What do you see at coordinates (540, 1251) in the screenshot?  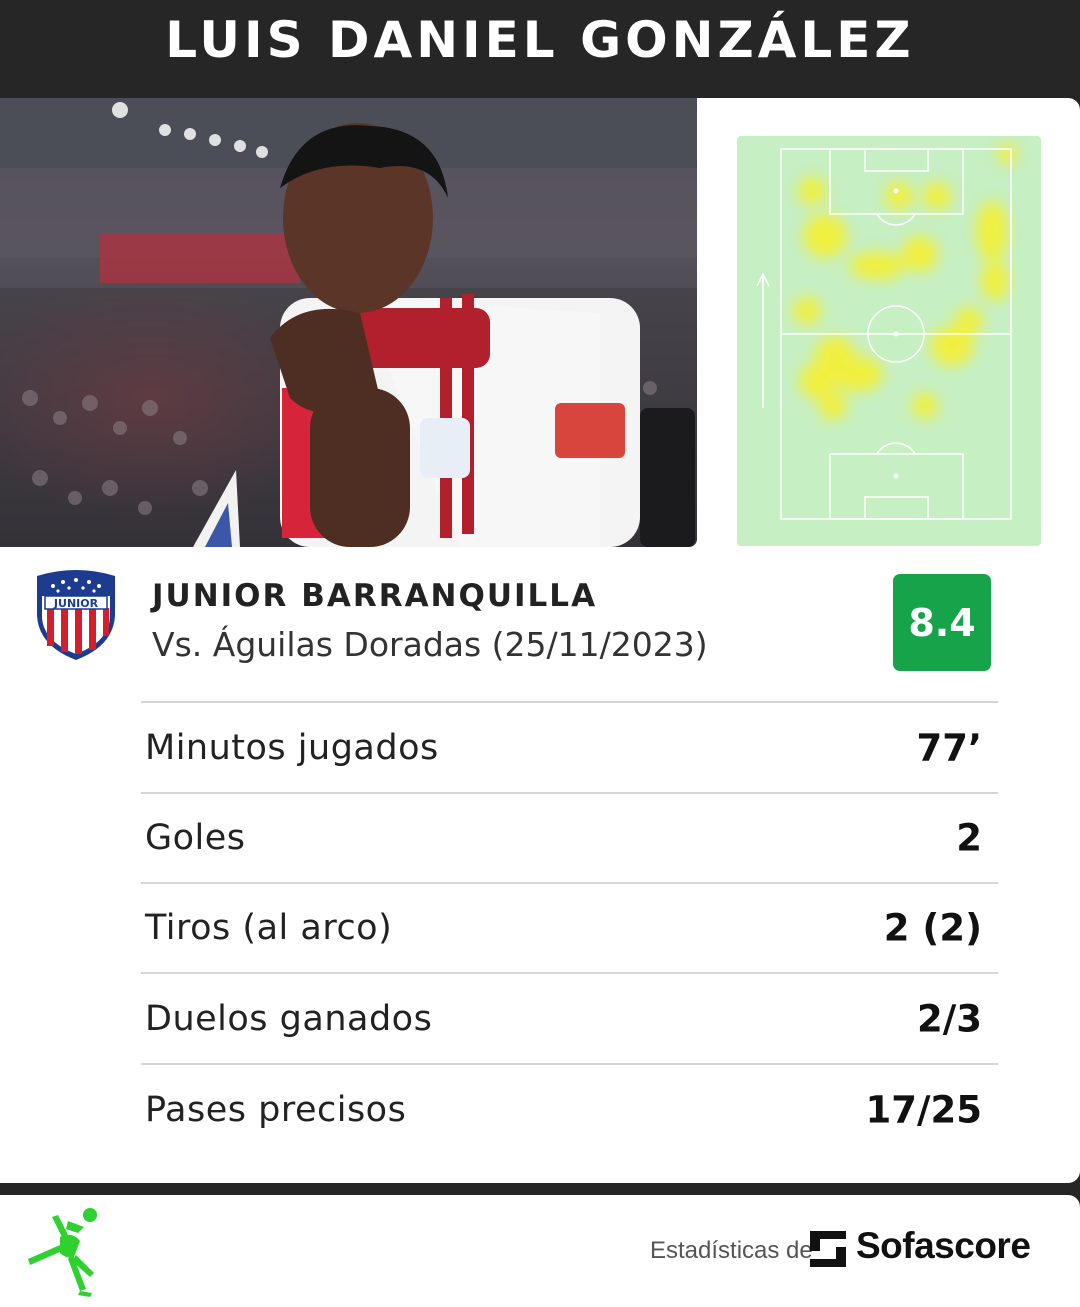 I see `footer: Estadísticas de Sofascore` at bounding box center [540, 1251].